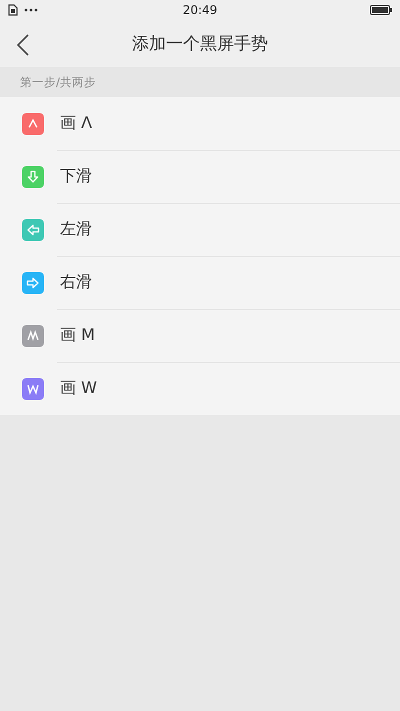 The height and width of the screenshot is (711, 400). Describe the element at coordinates (76, 229) in the screenshot. I see `gesture-item: 左滑` at that location.